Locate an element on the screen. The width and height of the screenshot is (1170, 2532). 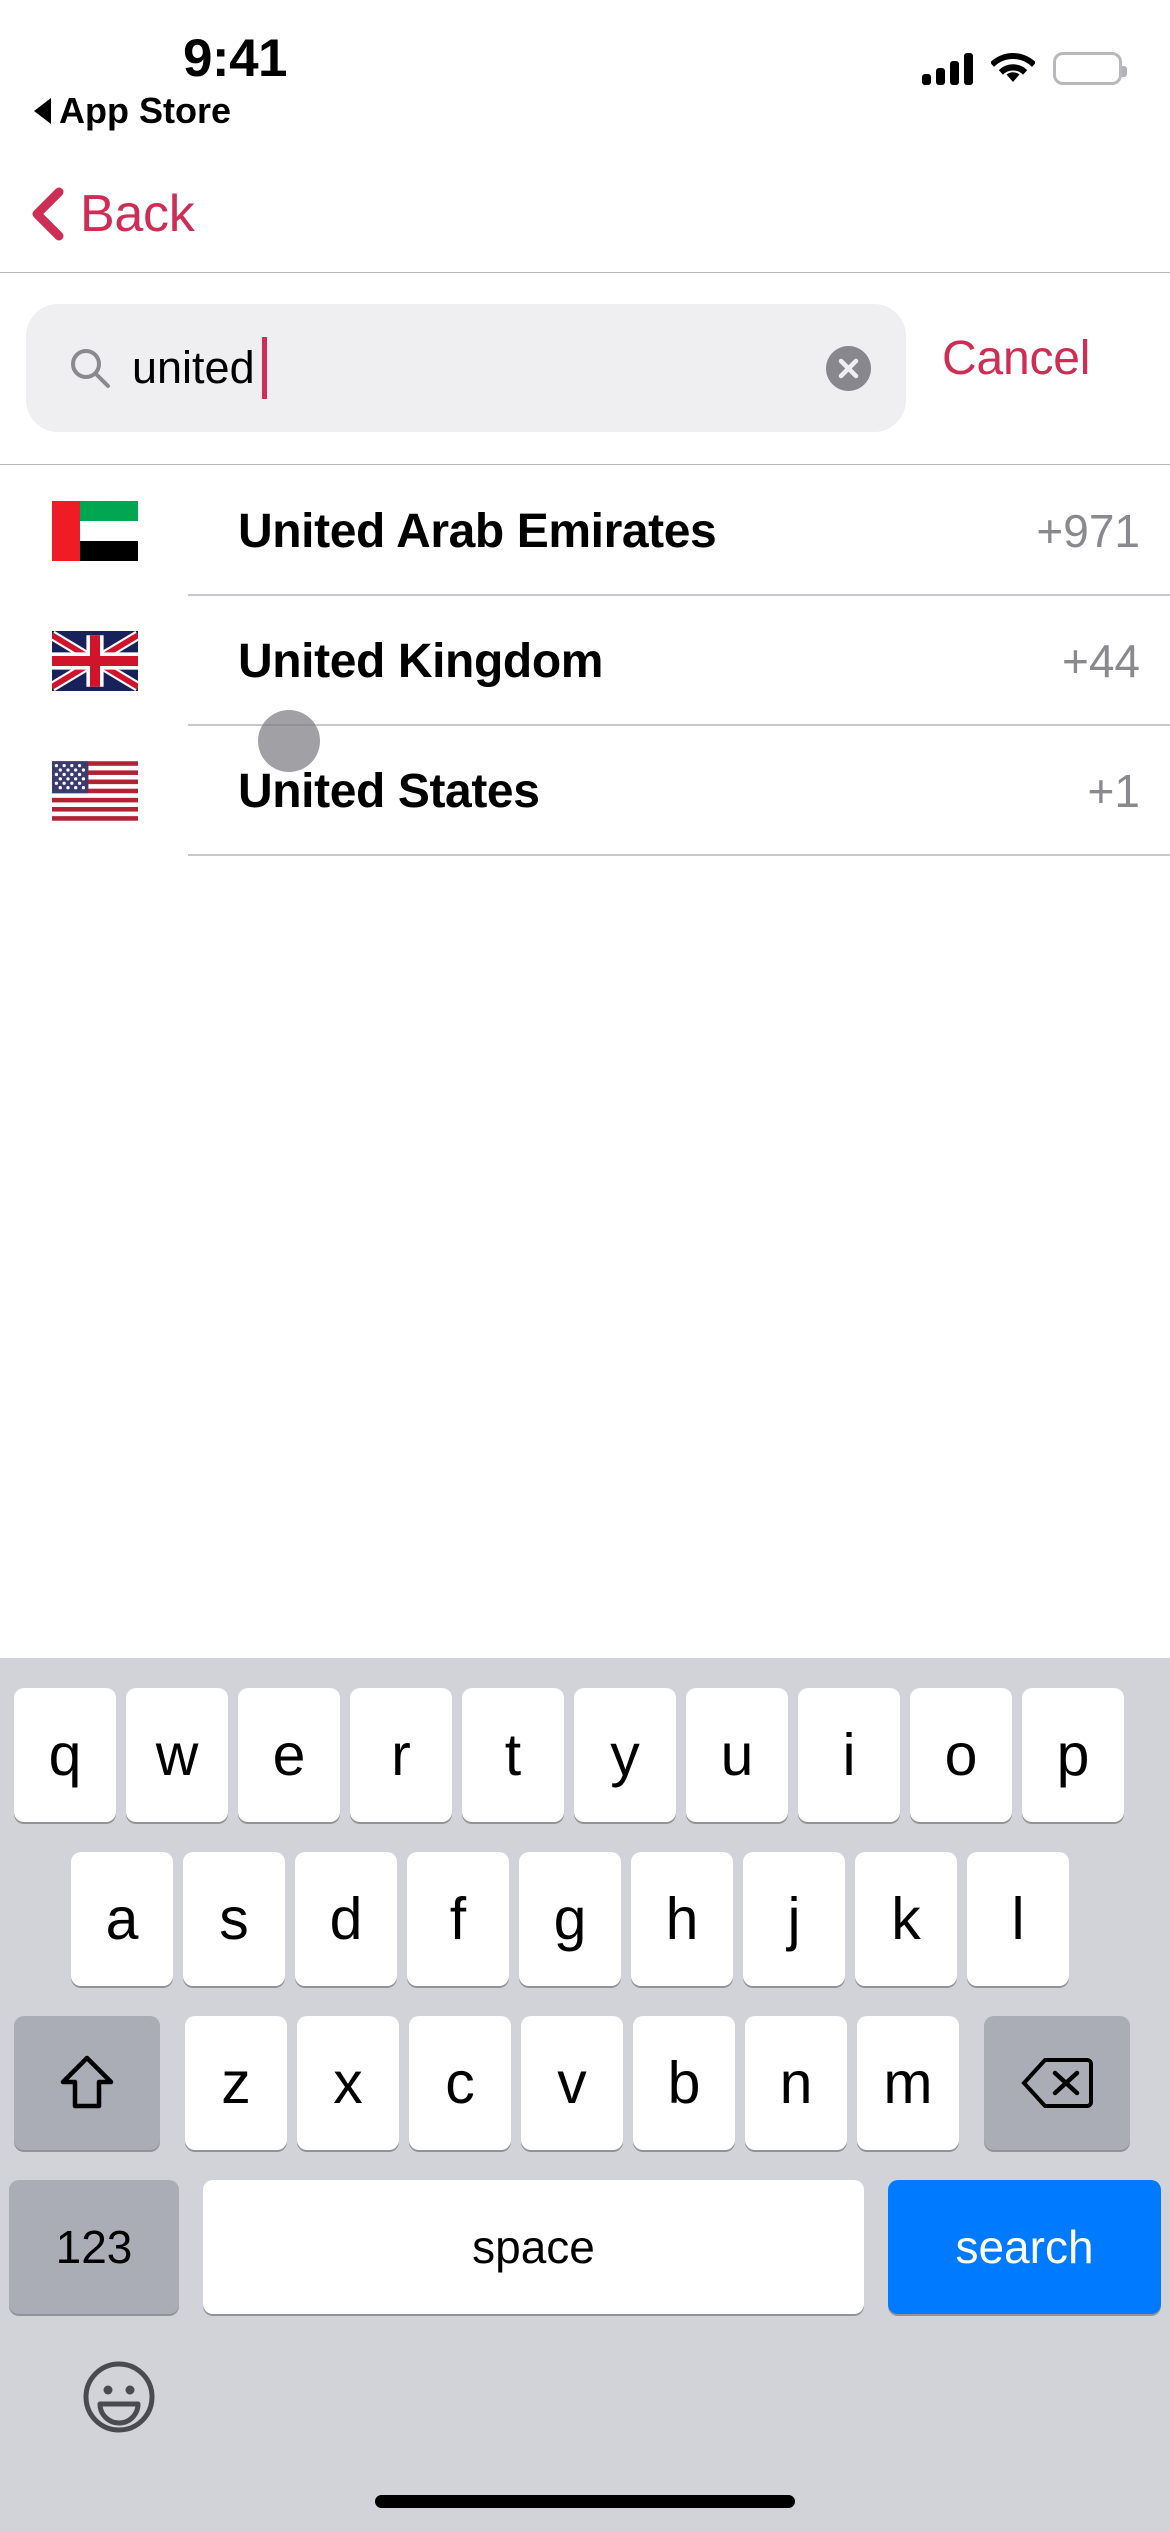
home-indicator is located at coordinates (585, 2501).